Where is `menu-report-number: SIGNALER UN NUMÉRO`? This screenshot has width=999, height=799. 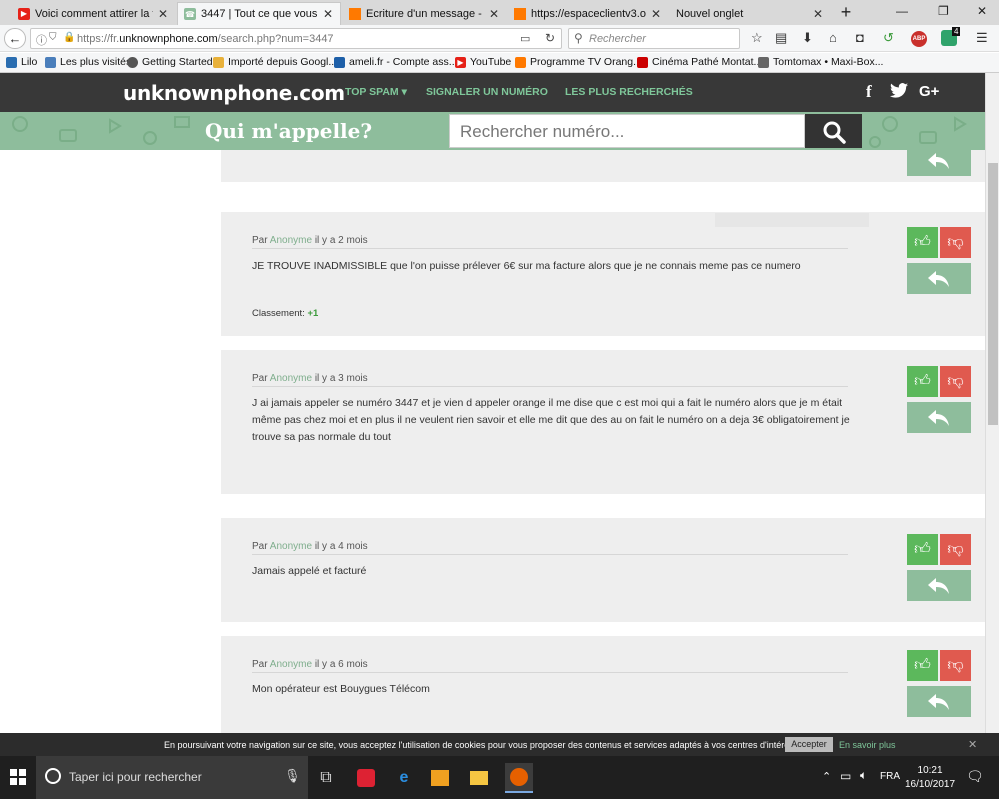 menu-report-number: SIGNALER UN NUMÉRO is located at coordinates (487, 92).